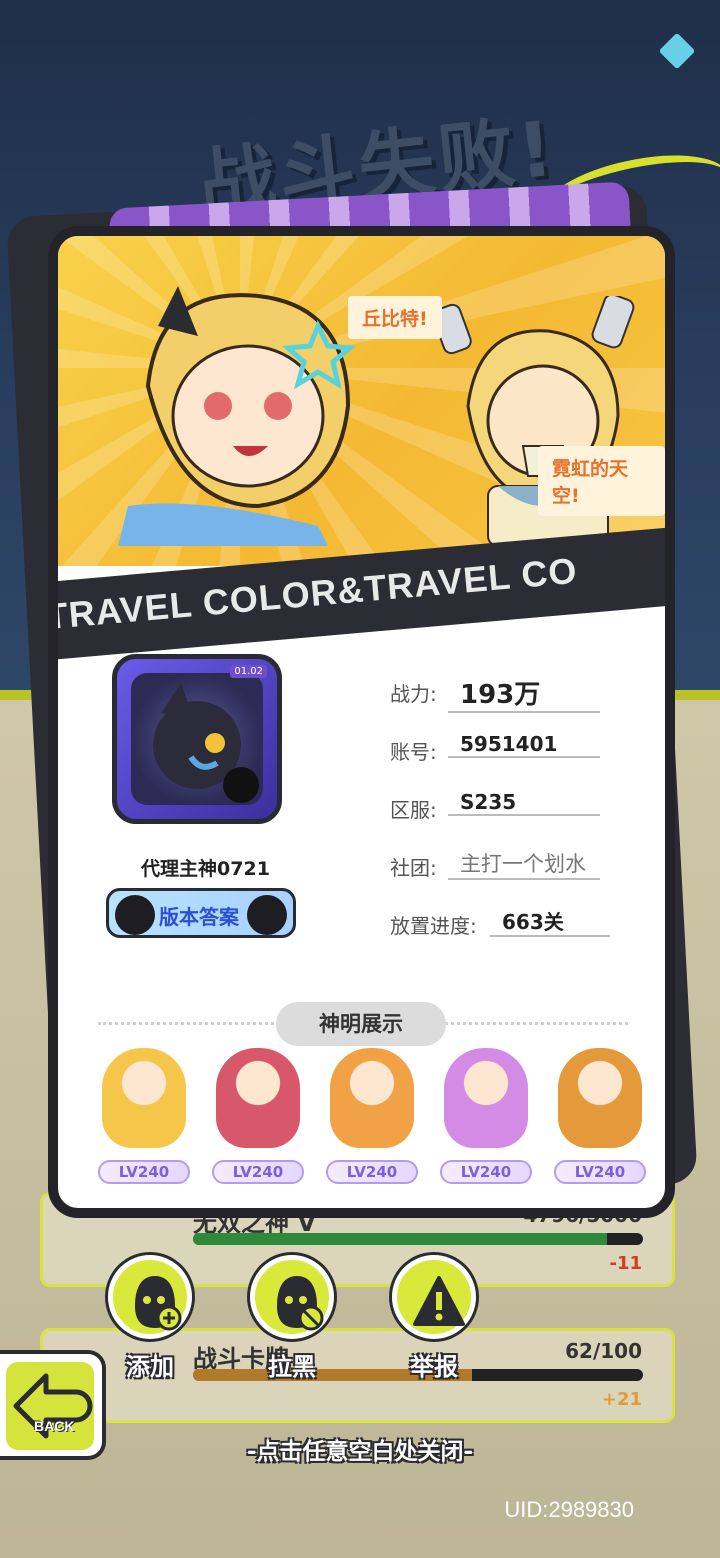 The width and height of the screenshot is (720, 1558). I want to click on block-button: 拉黑, so click(292, 1318).